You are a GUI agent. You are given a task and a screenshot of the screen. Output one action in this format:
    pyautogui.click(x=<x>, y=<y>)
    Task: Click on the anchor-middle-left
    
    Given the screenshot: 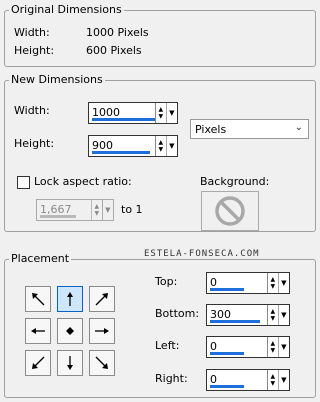 What is the action you would take?
    pyautogui.click(x=38, y=331)
    